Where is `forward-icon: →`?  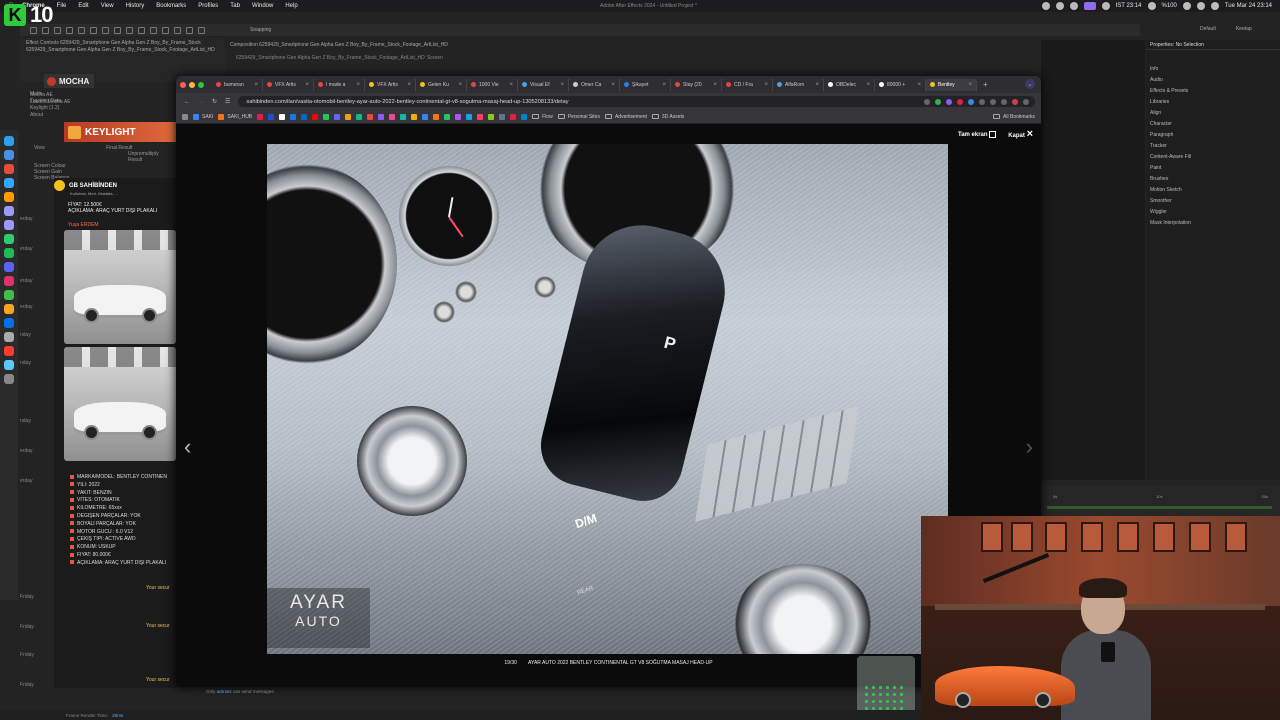 forward-icon: → is located at coordinates (201, 102).